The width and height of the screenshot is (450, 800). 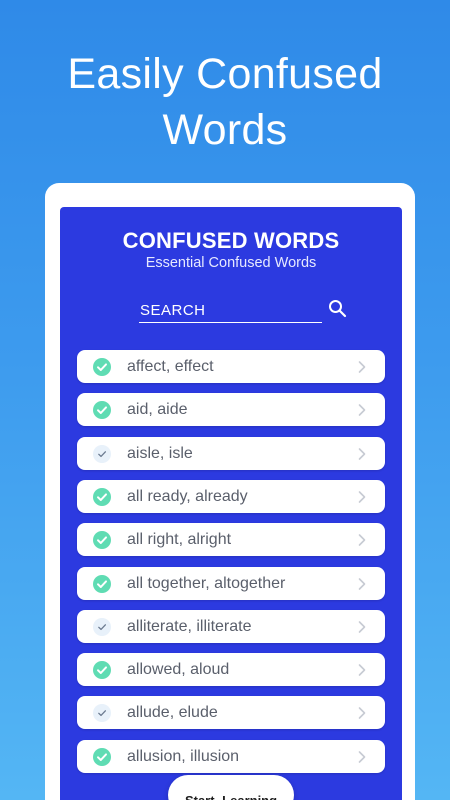 I want to click on app-title: CONFUSED WORDS, so click(x=231, y=240).